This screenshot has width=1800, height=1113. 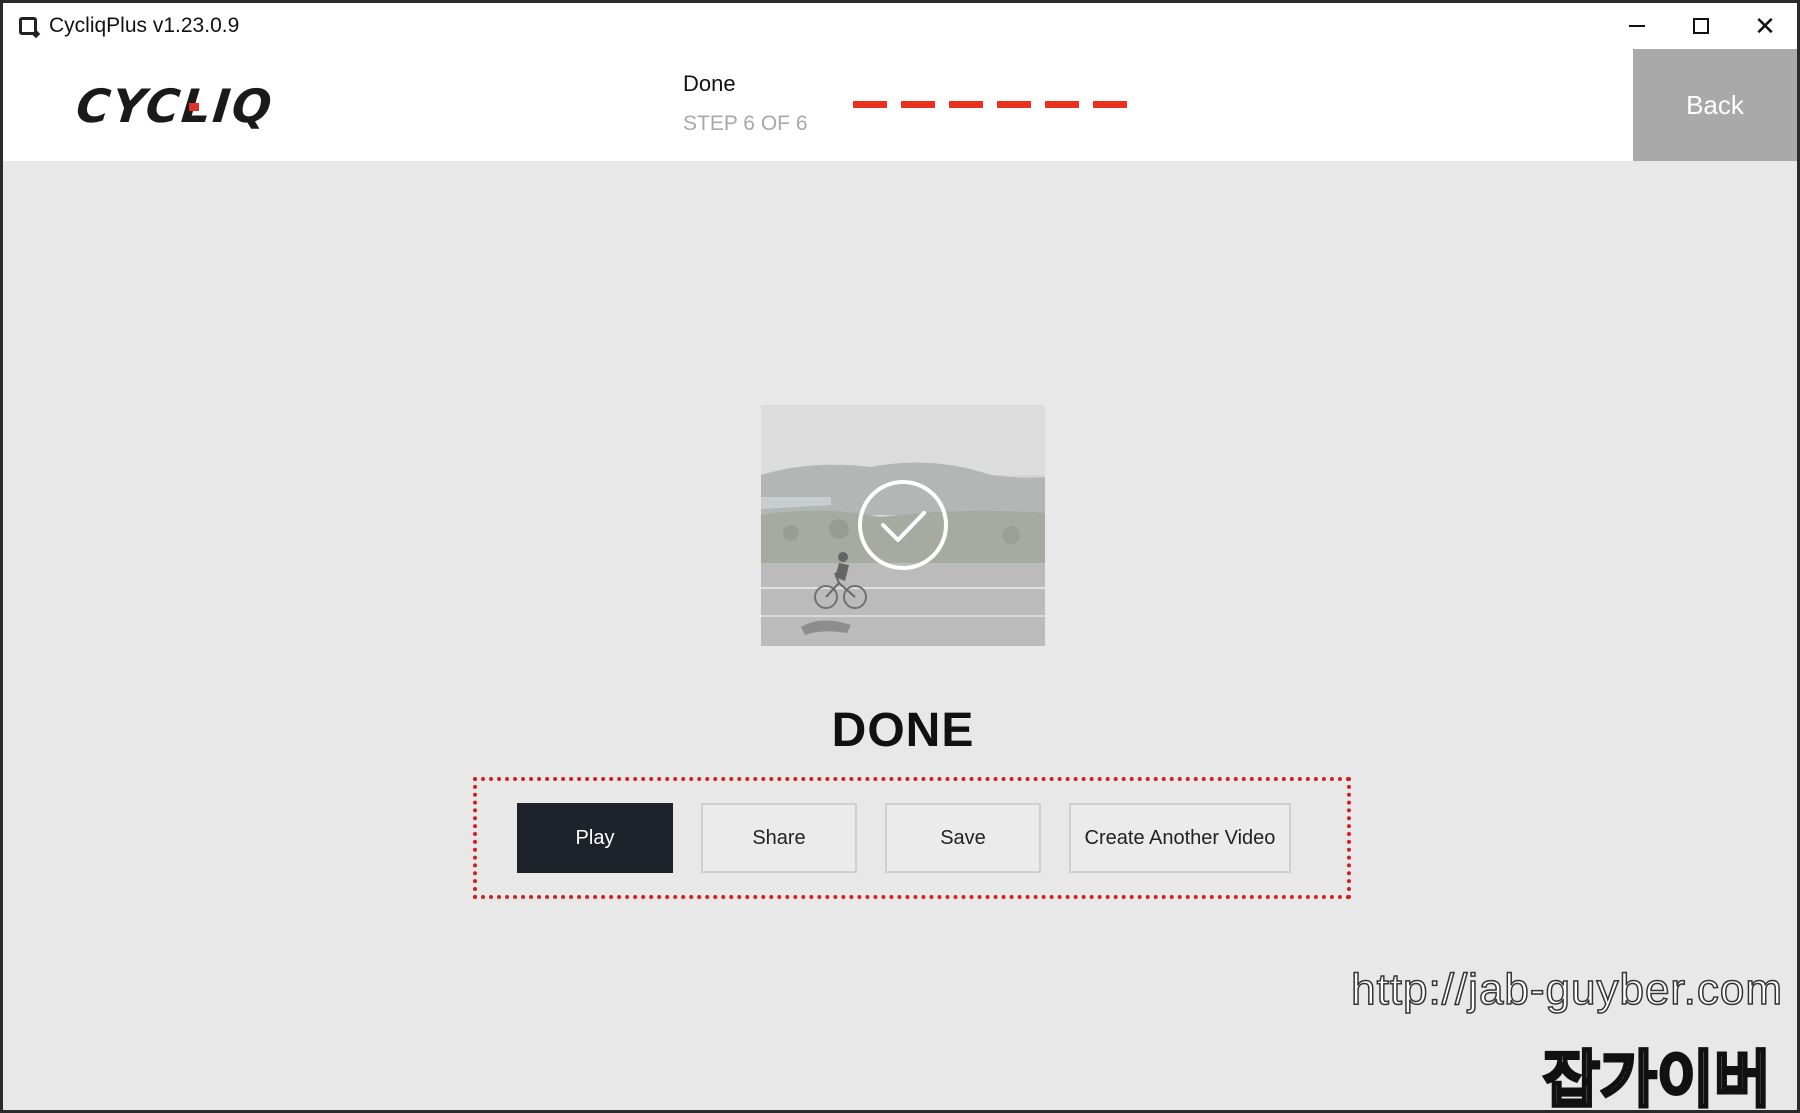 What do you see at coordinates (194, 107) in the screenshot?
I see `logo-accent` at bounding box center [194, 107].